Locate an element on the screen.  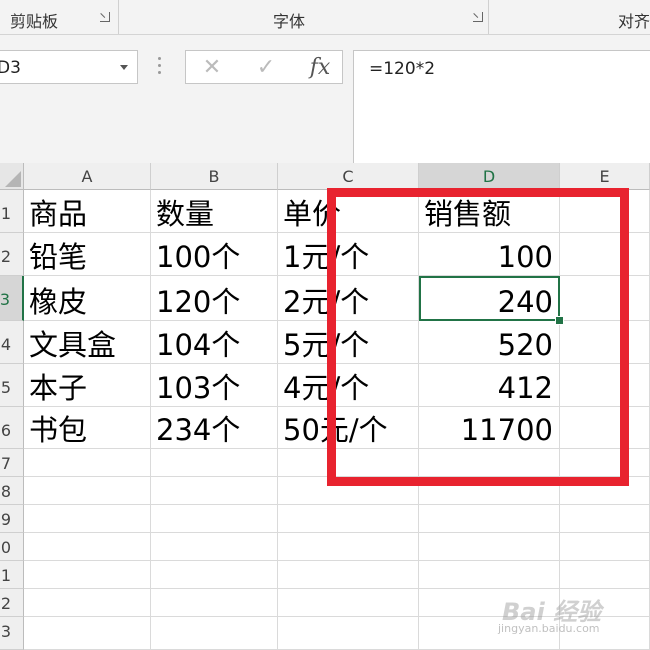
cell-c2: 1元/个 is located at coordinates (348, 254).